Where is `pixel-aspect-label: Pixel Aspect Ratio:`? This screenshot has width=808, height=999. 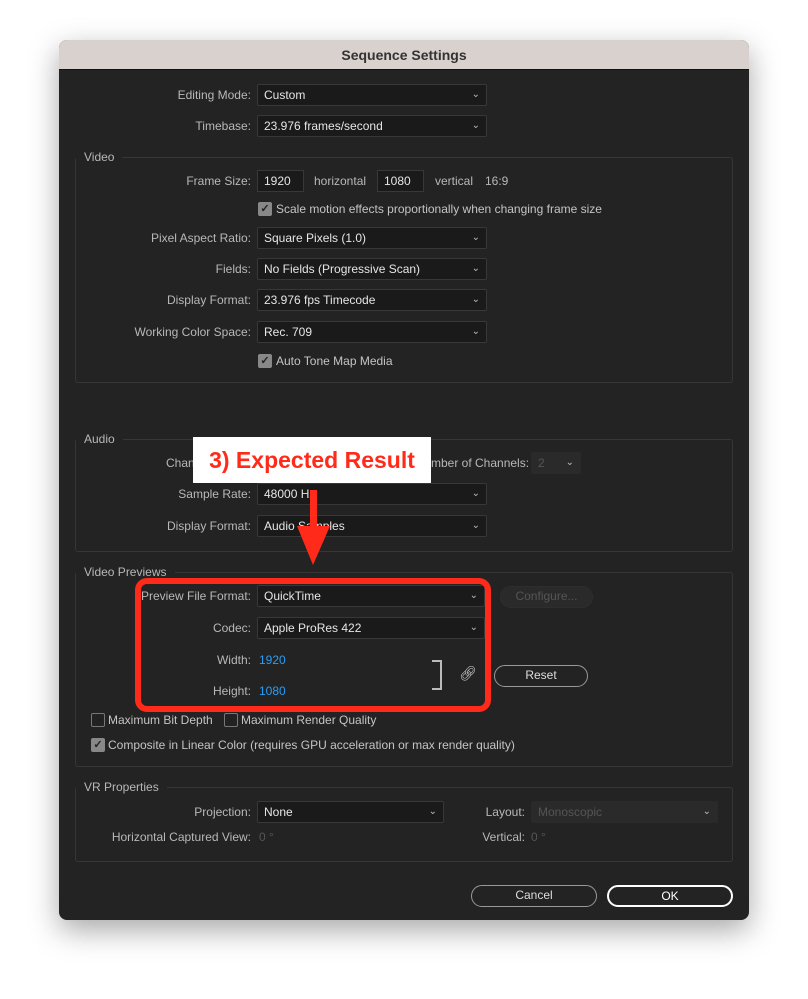 pixel-aspect-label: Pixel Aspect Ratio: is located at coordinates (200, 238).